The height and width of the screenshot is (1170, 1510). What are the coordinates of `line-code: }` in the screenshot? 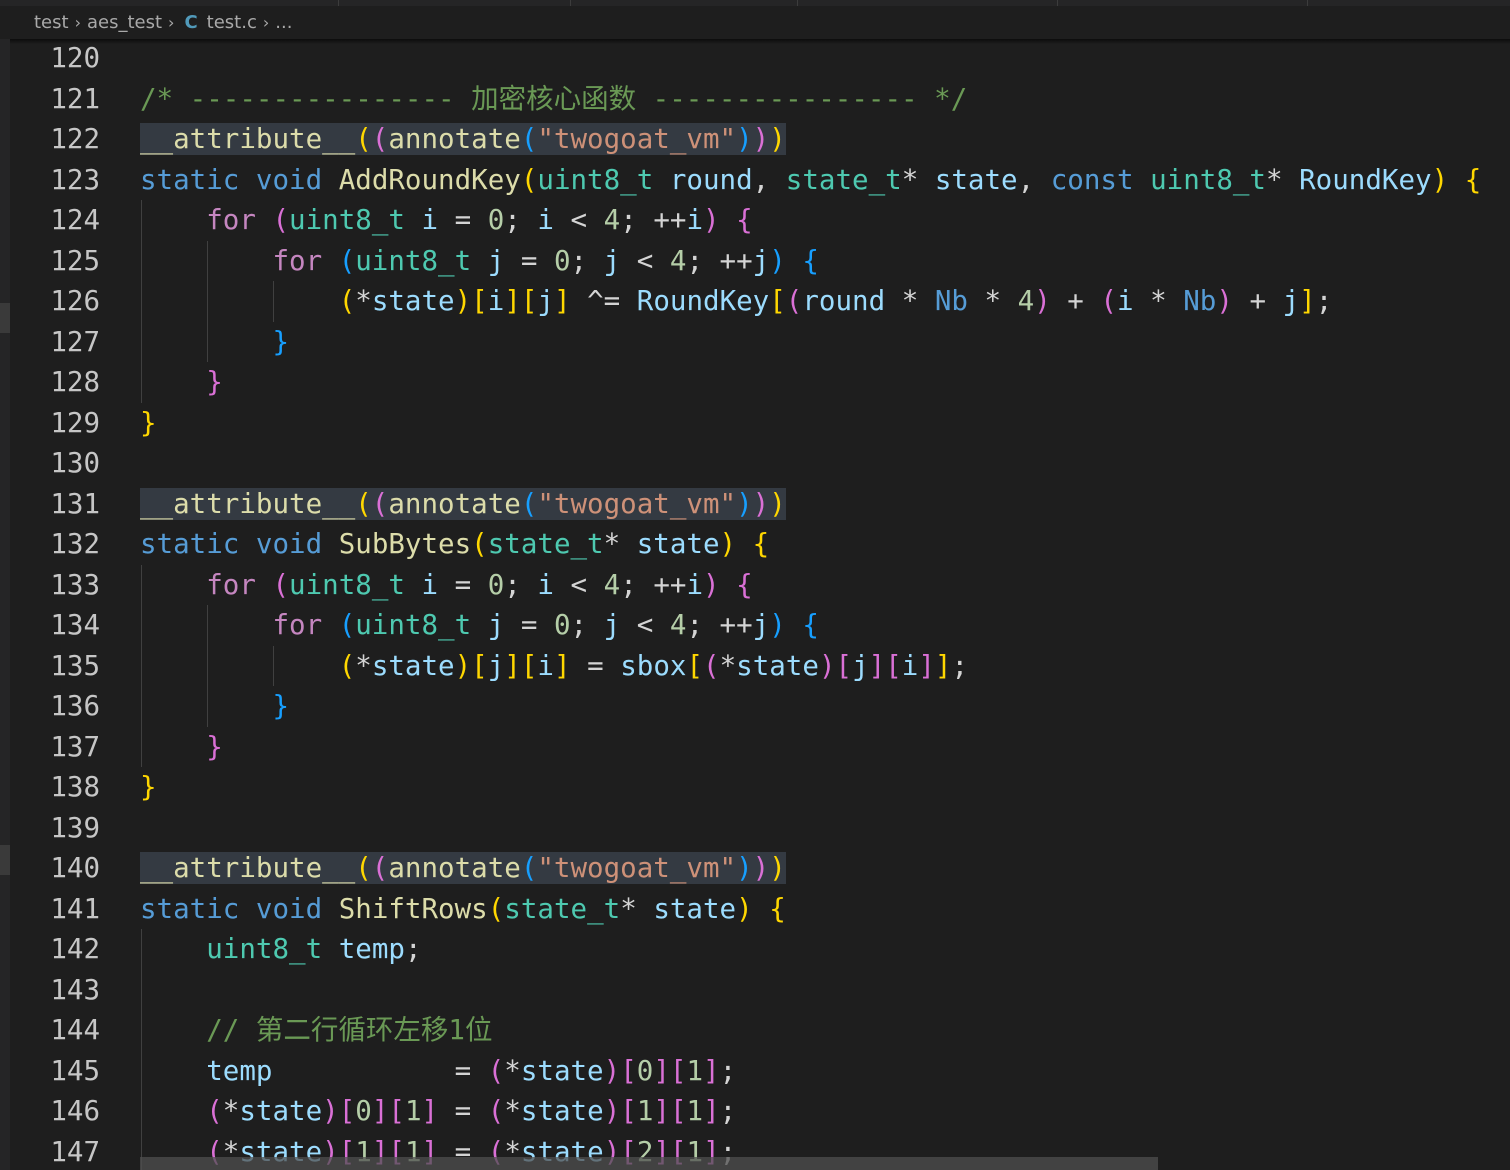 It's located at (214, 706).